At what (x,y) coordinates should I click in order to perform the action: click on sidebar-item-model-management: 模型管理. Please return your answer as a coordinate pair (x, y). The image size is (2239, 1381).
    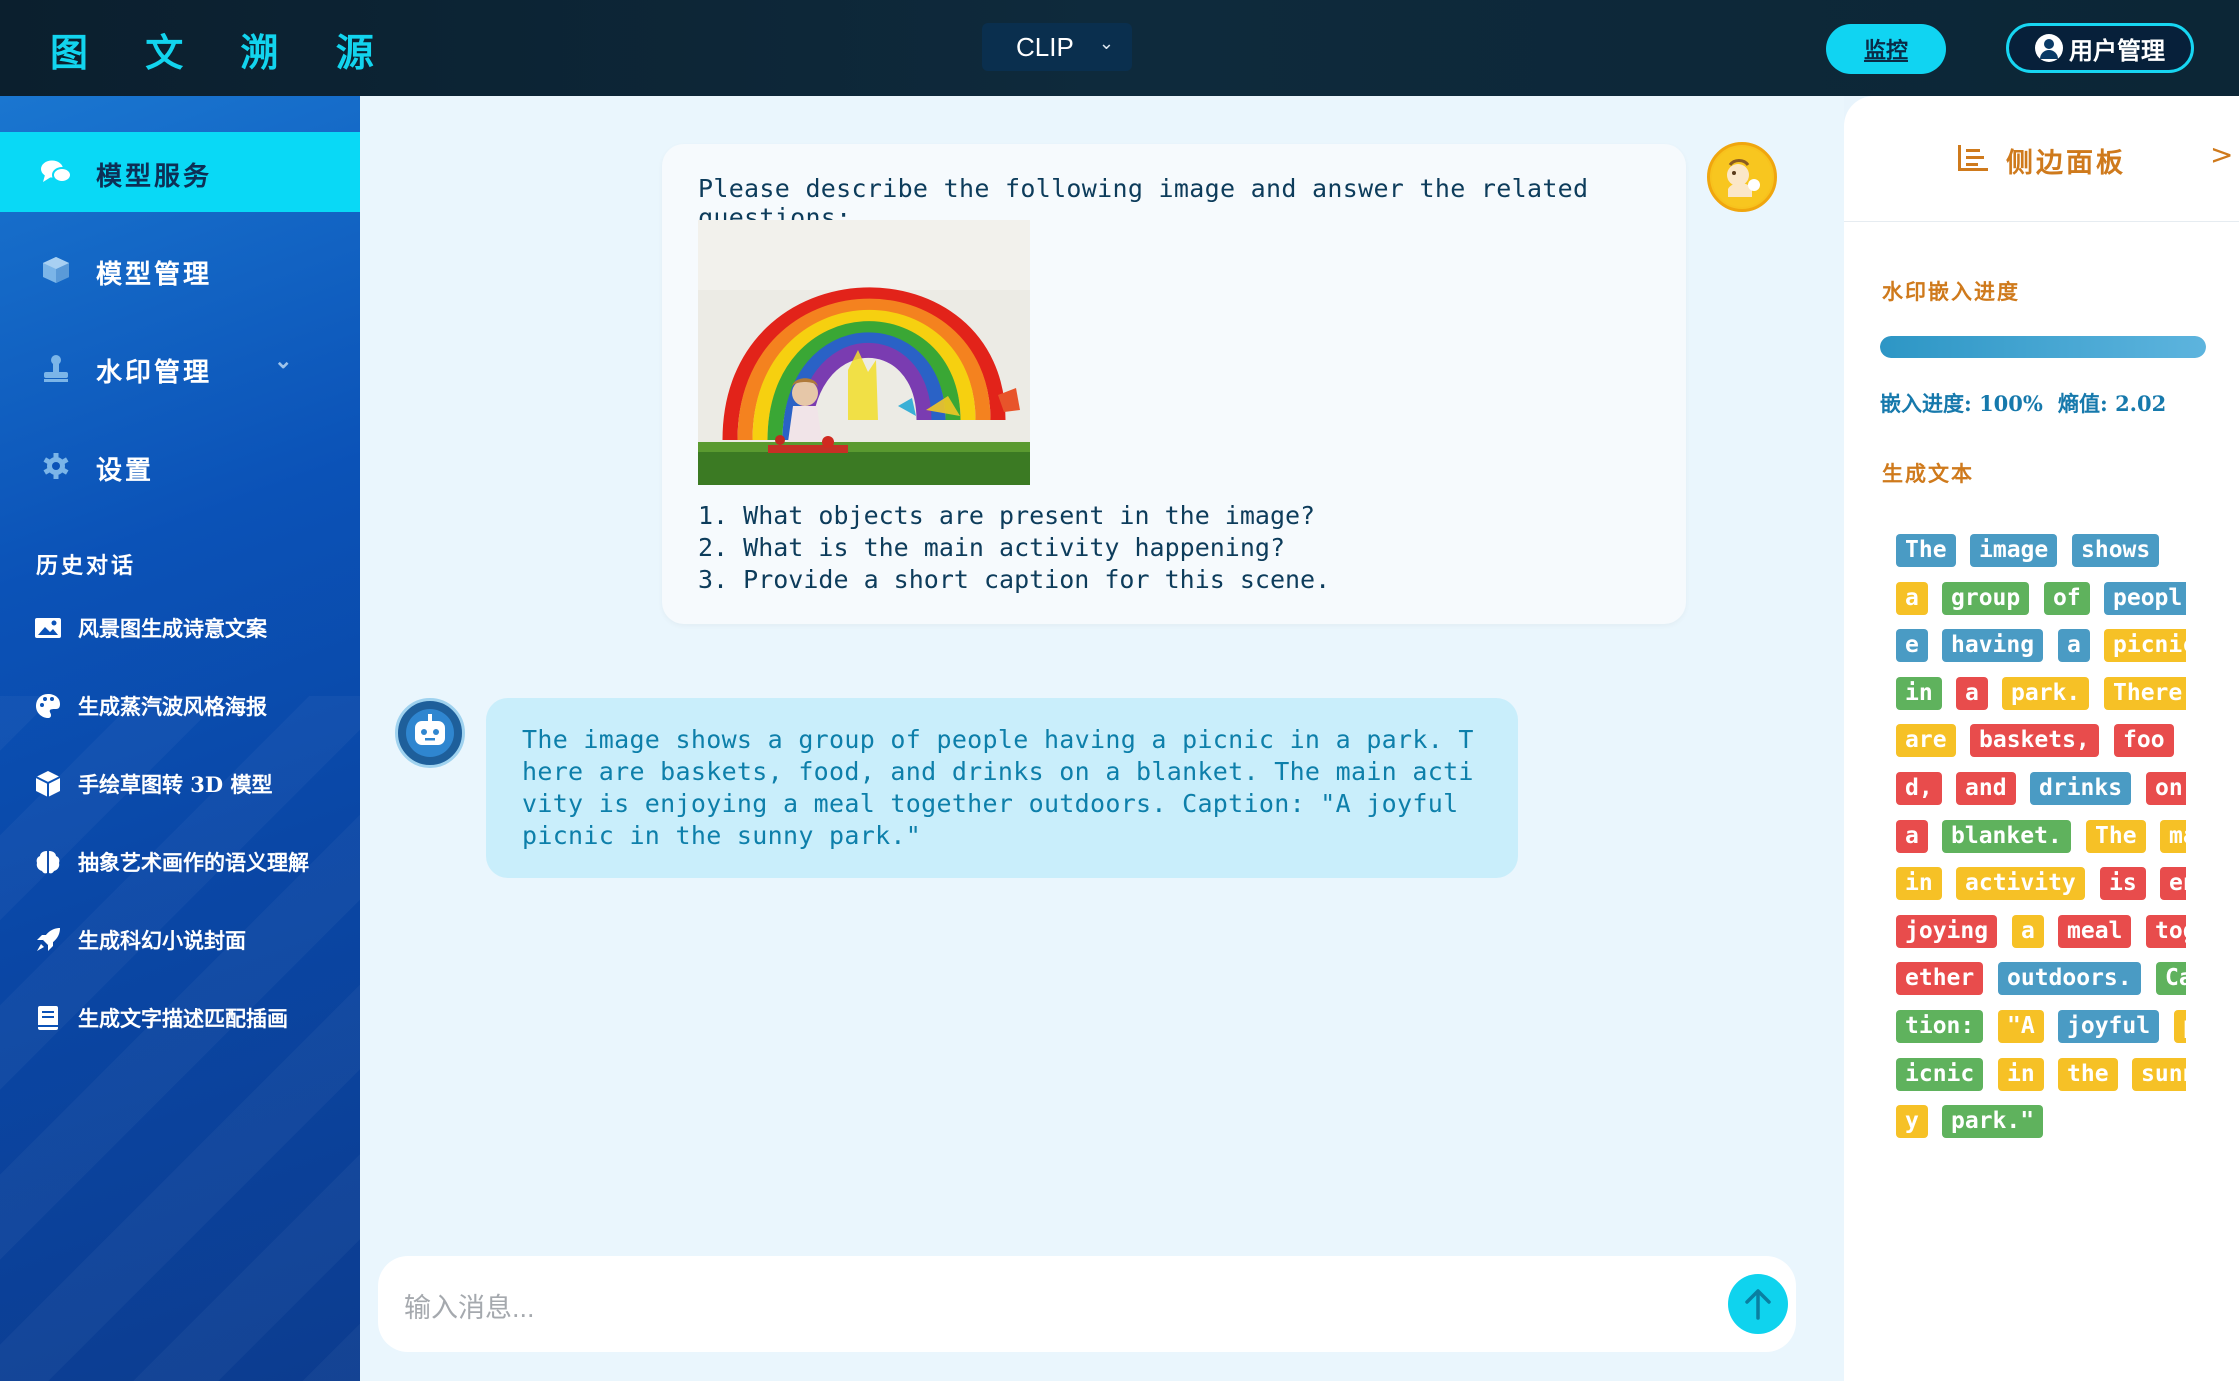
    Looking at the image, I should click on (180, 270).